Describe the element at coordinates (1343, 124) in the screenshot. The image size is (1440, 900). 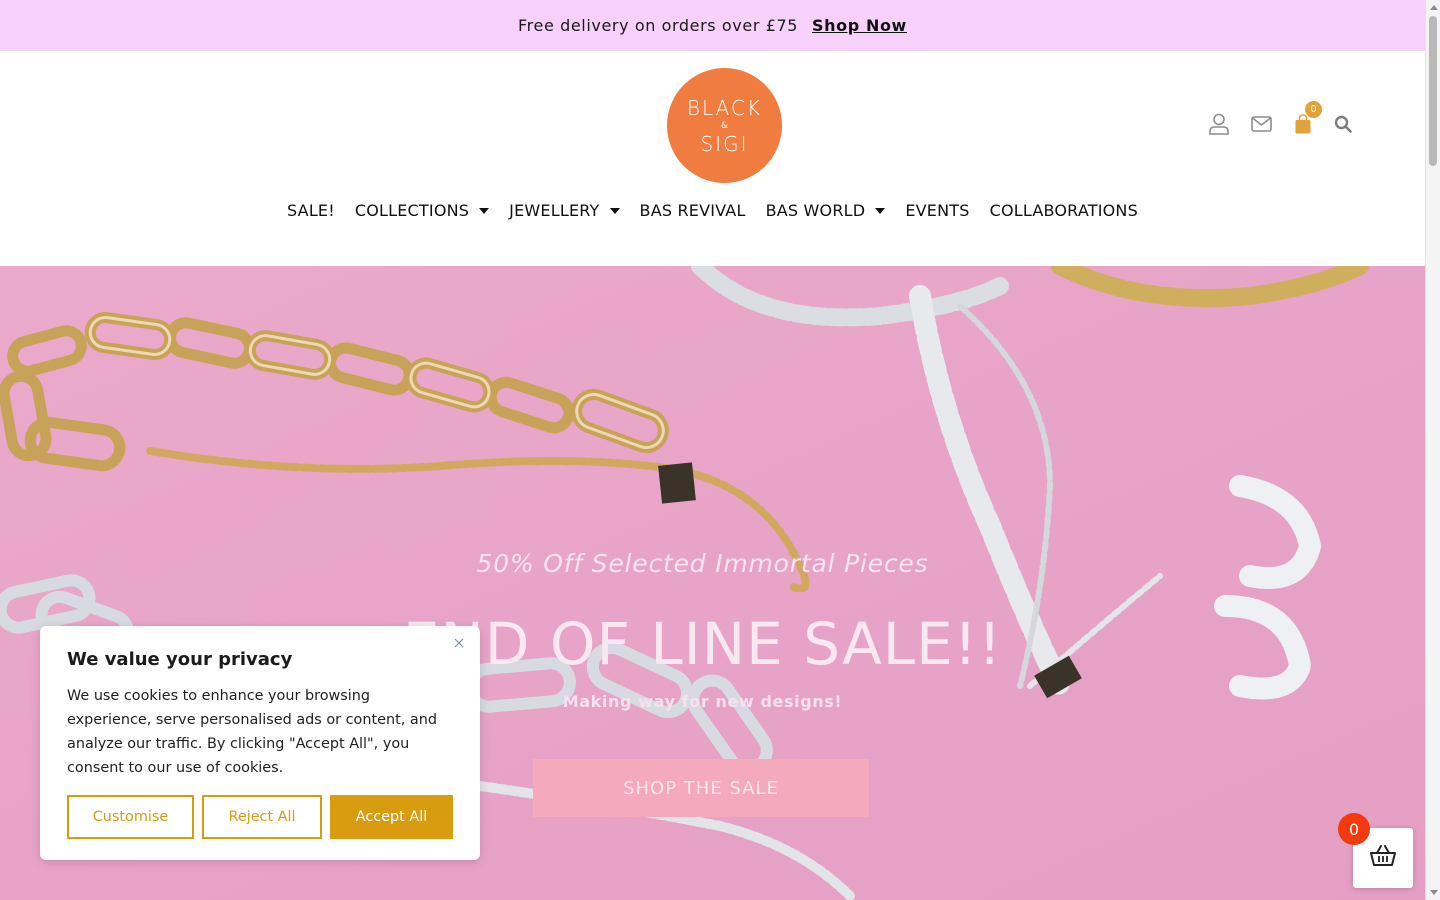
I see `search-icon` at that location.